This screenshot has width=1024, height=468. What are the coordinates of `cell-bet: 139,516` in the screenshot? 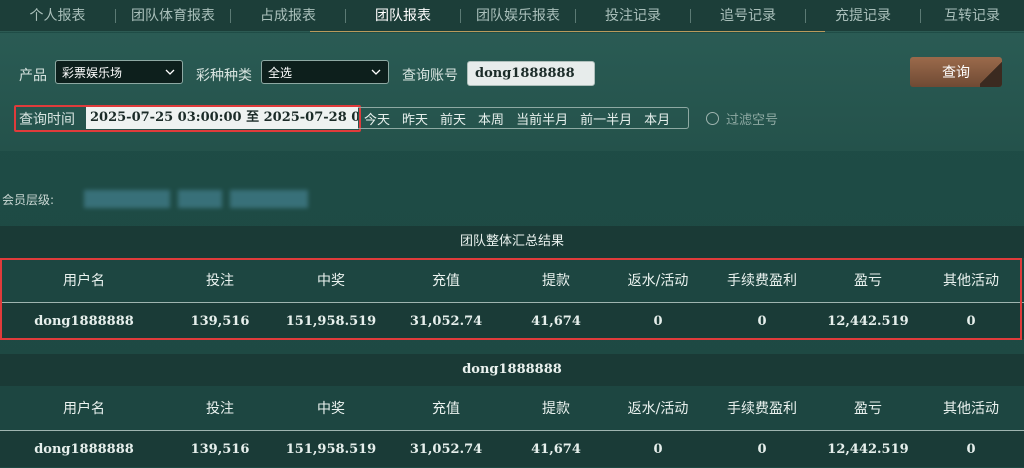 It's located at (220, 449).